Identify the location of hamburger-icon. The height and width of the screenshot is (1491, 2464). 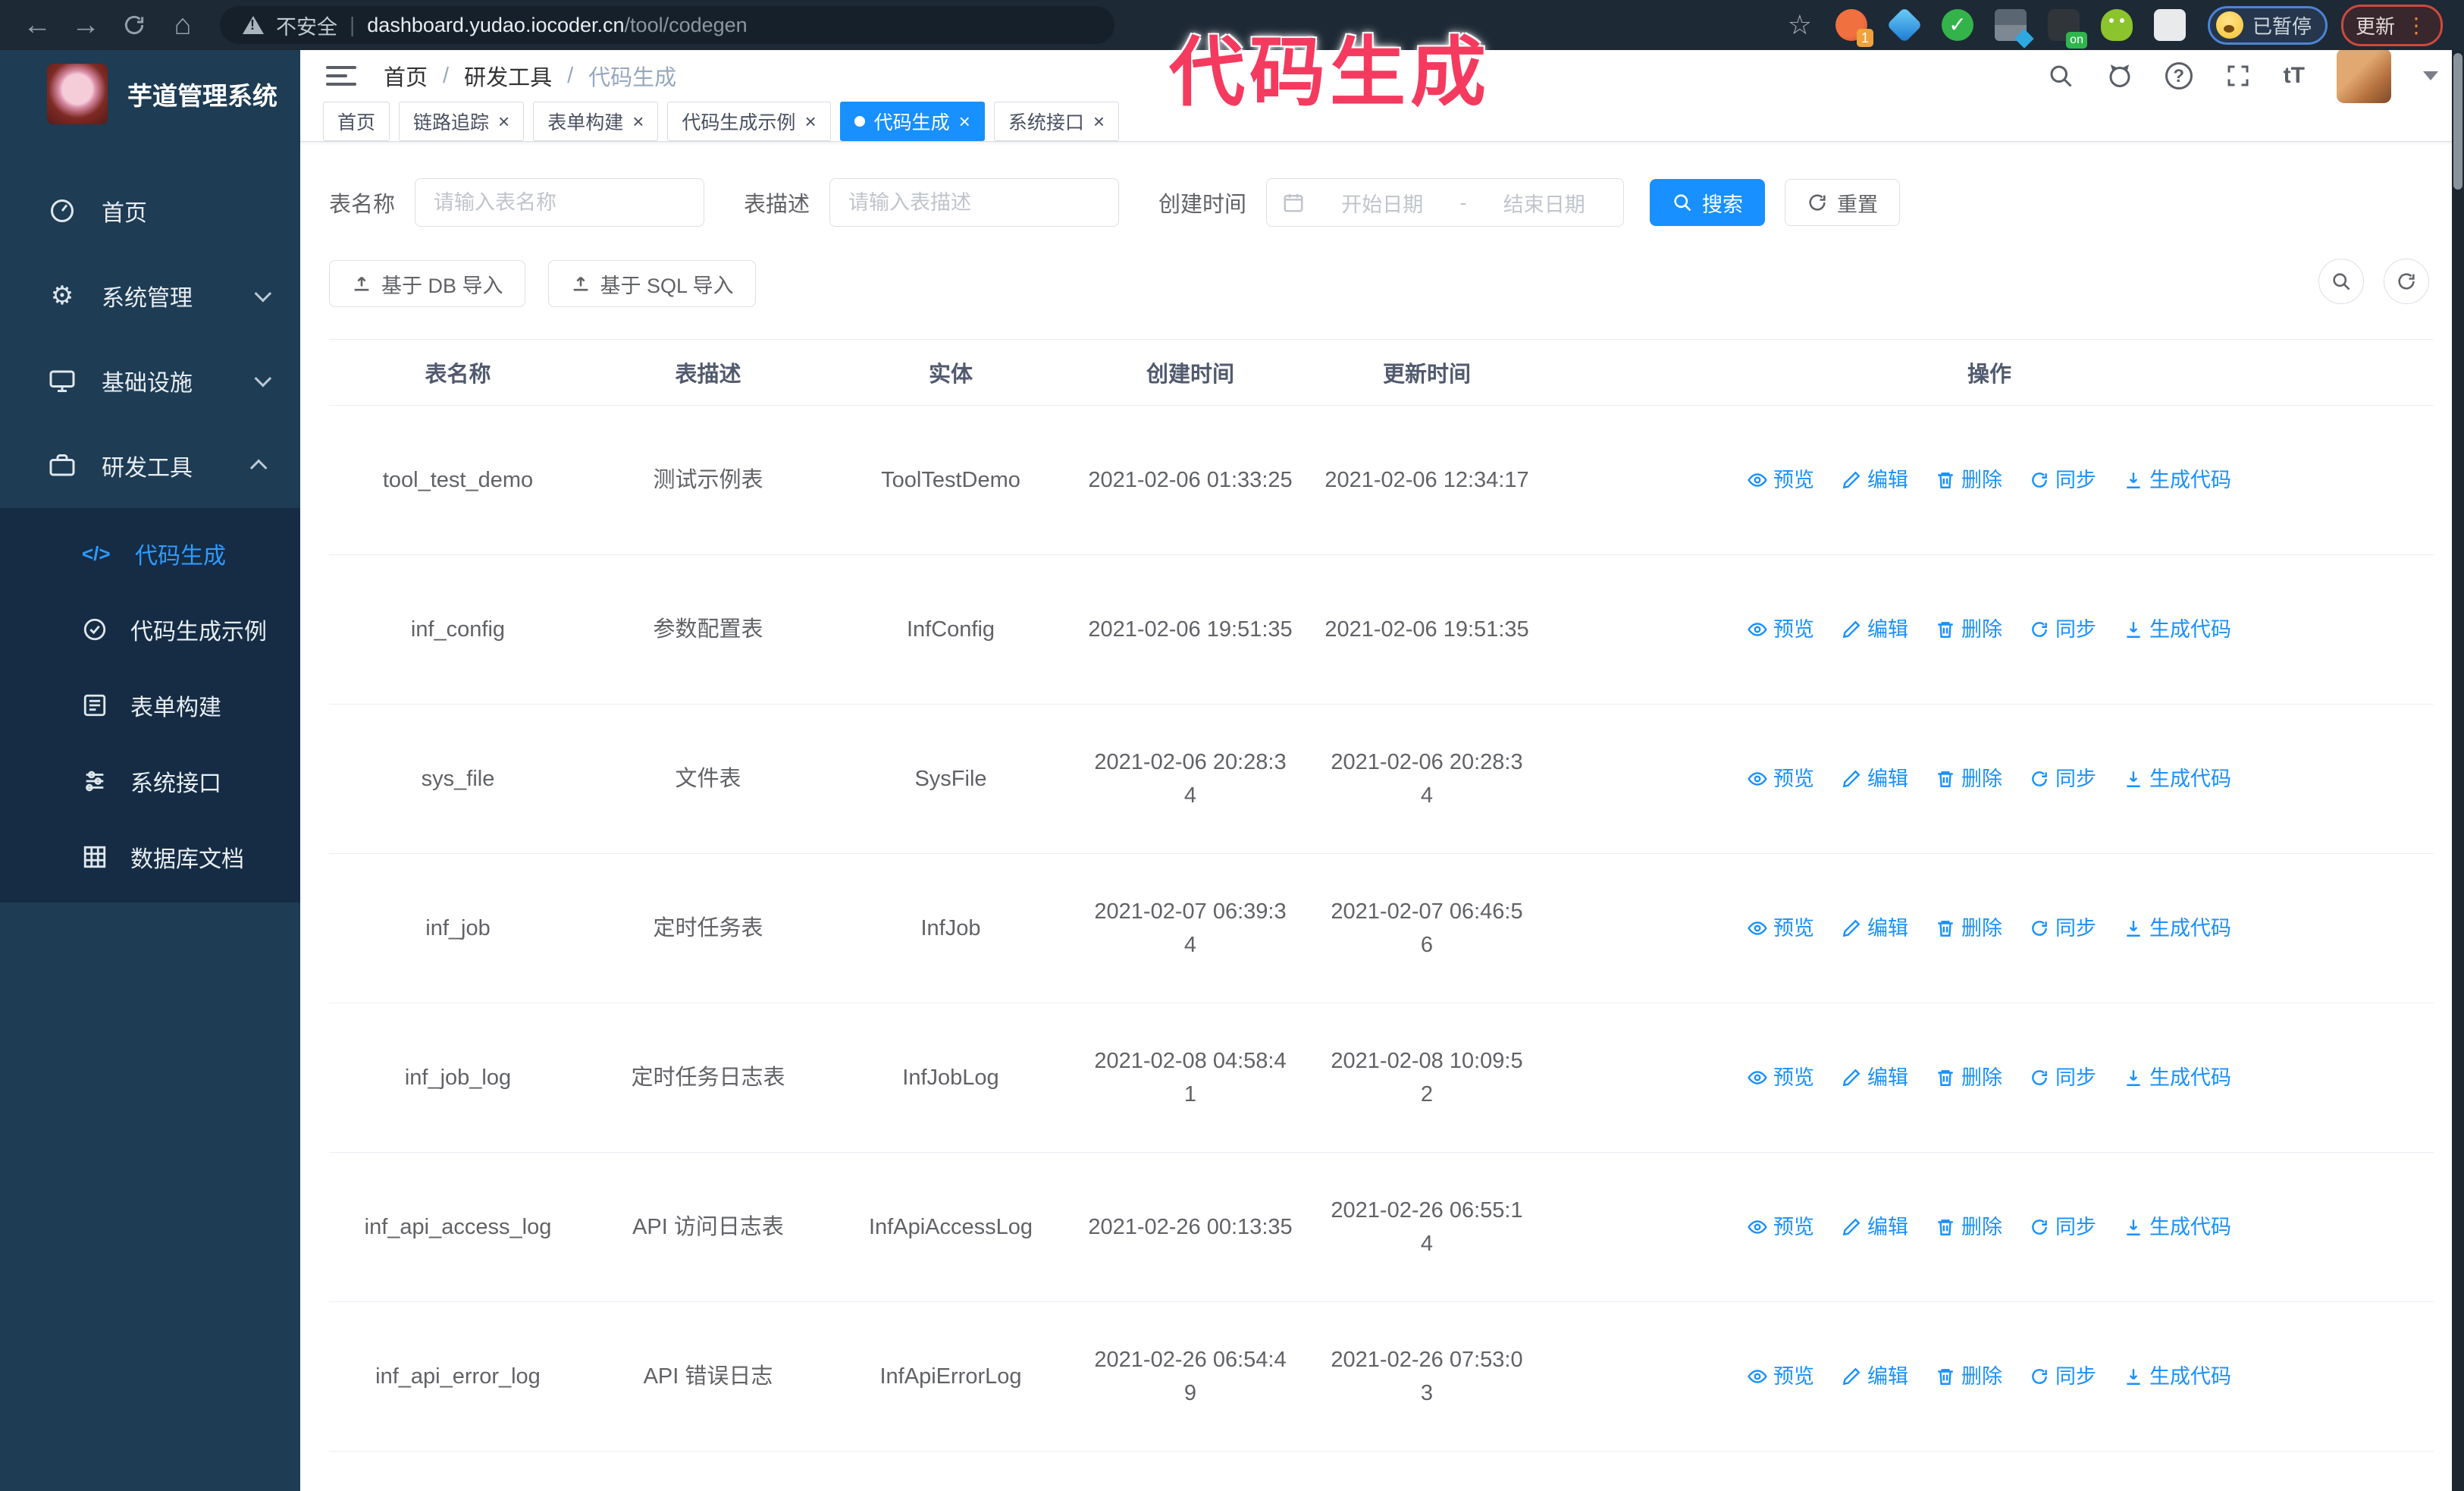
(341, 76).